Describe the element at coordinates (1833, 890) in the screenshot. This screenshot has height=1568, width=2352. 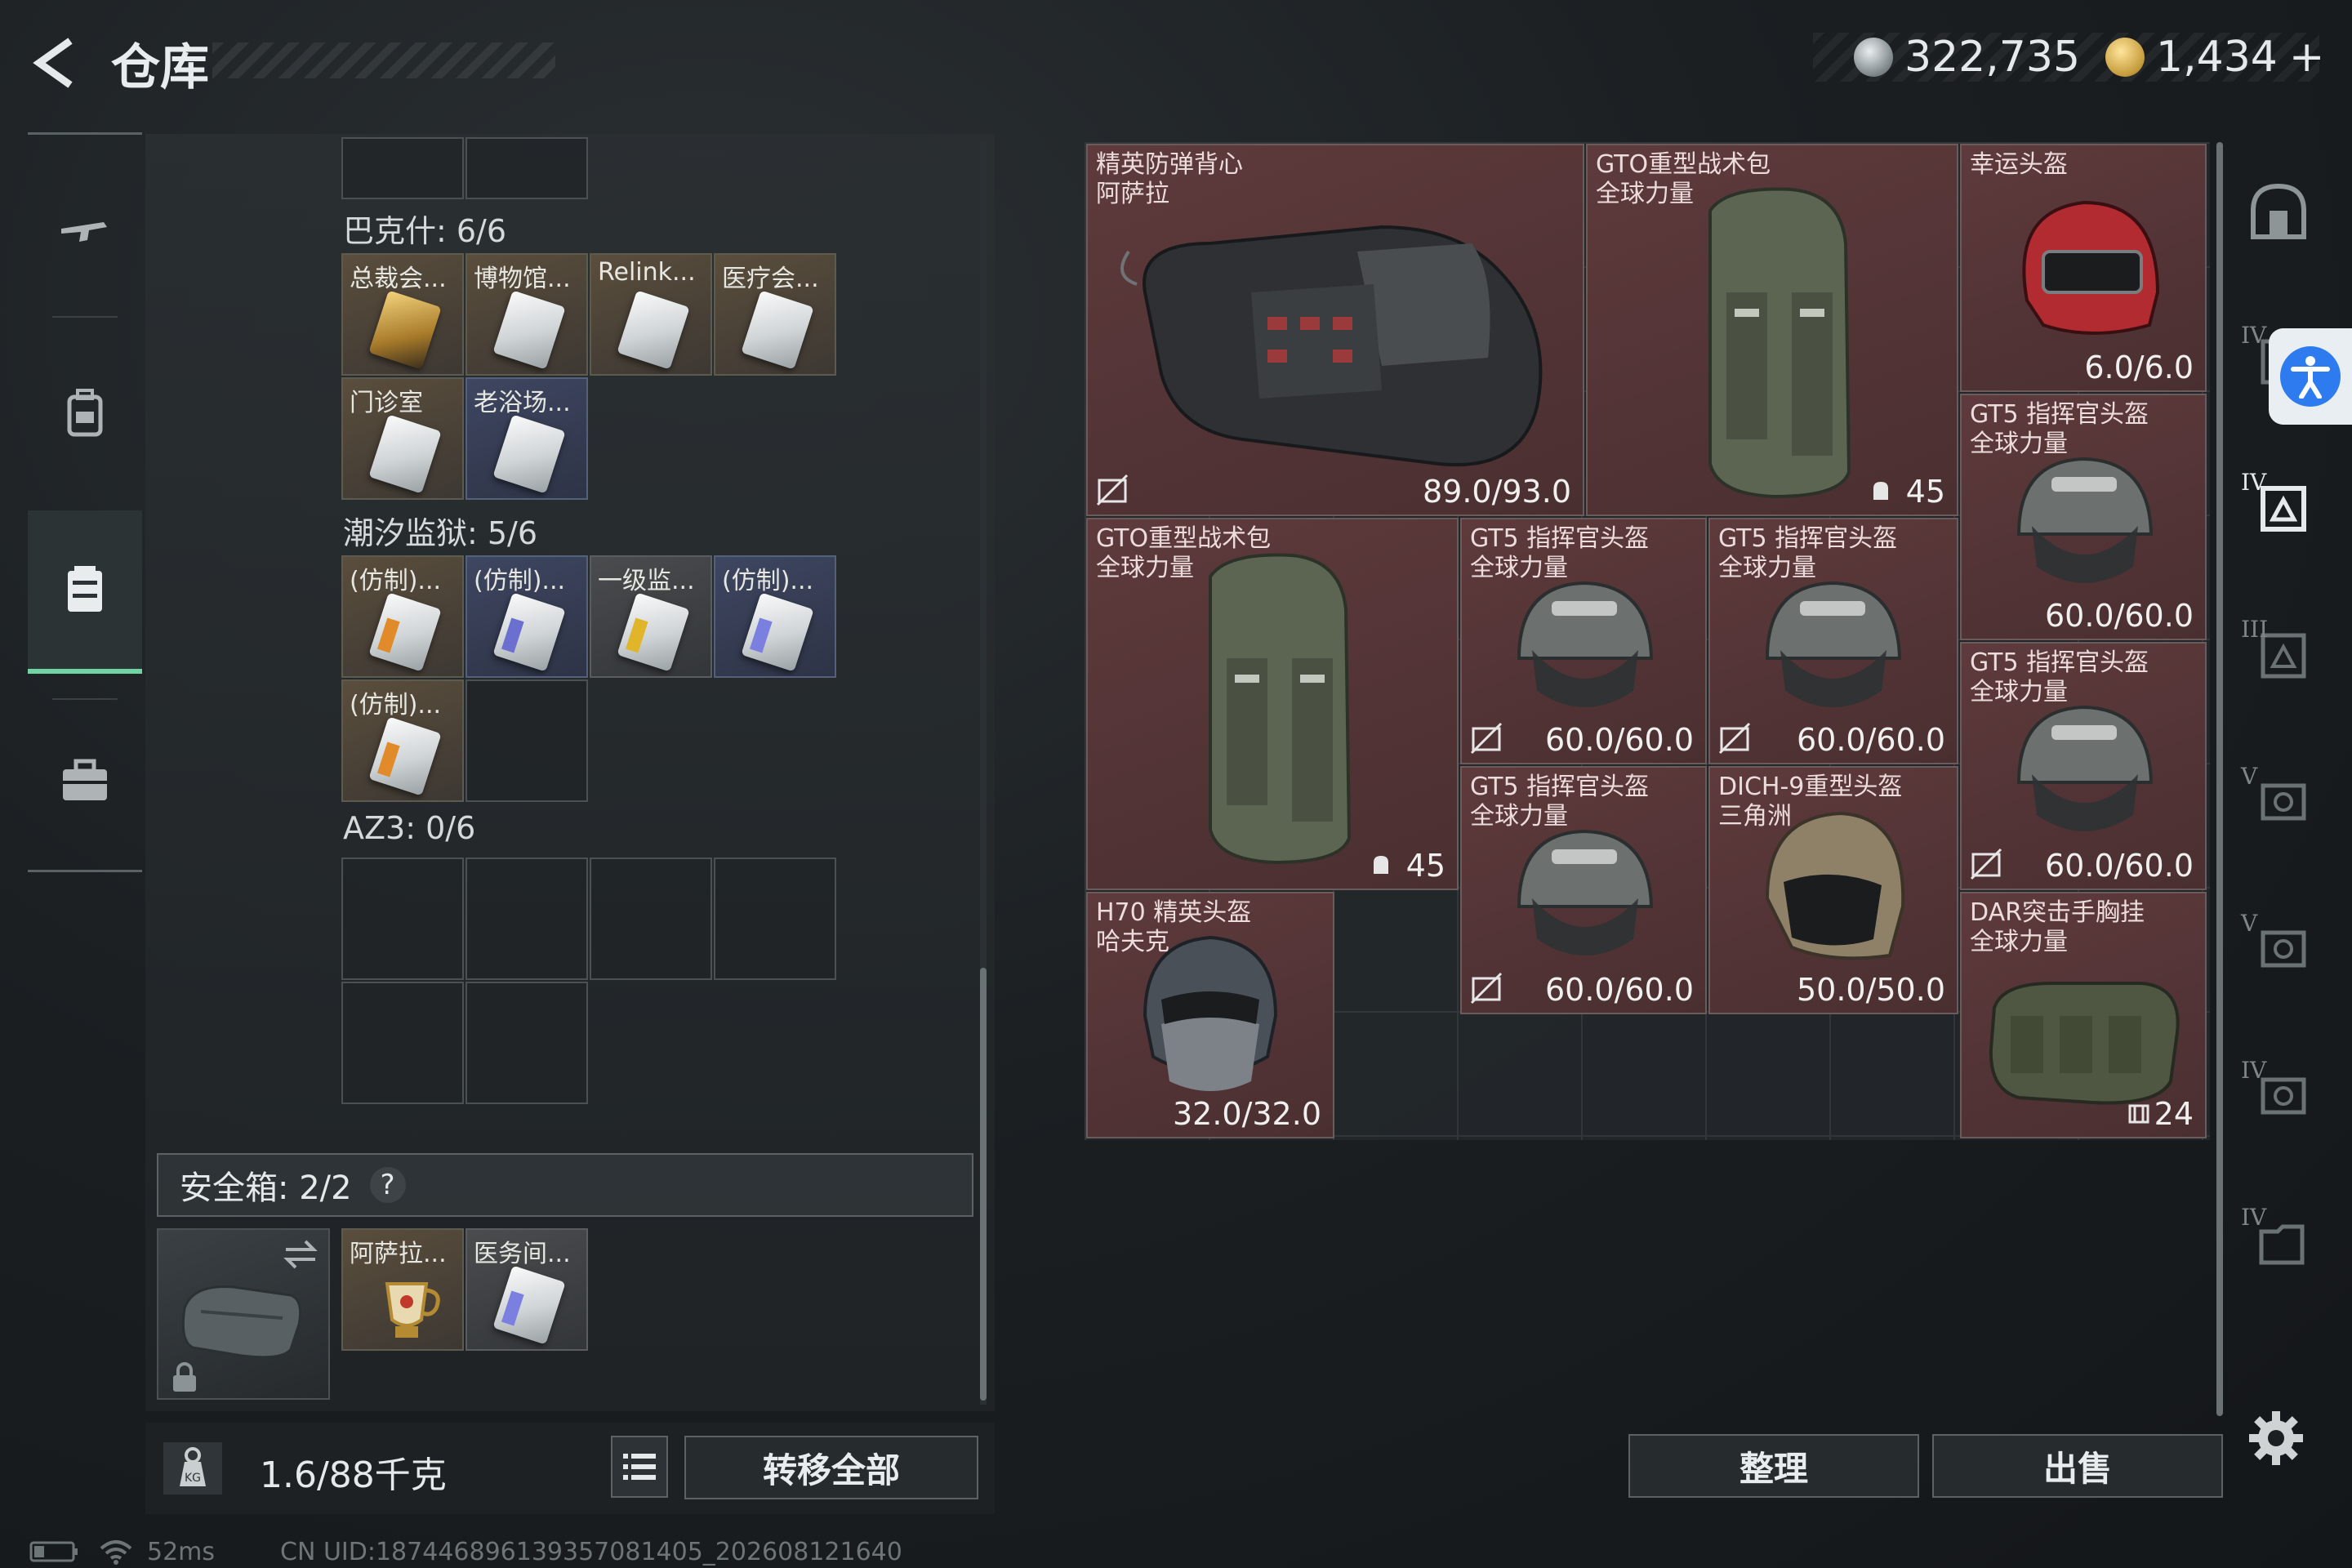
I see `stash-item-helmet: DICH-9重型头盔 三角洲 50.0/50.0` at that location.